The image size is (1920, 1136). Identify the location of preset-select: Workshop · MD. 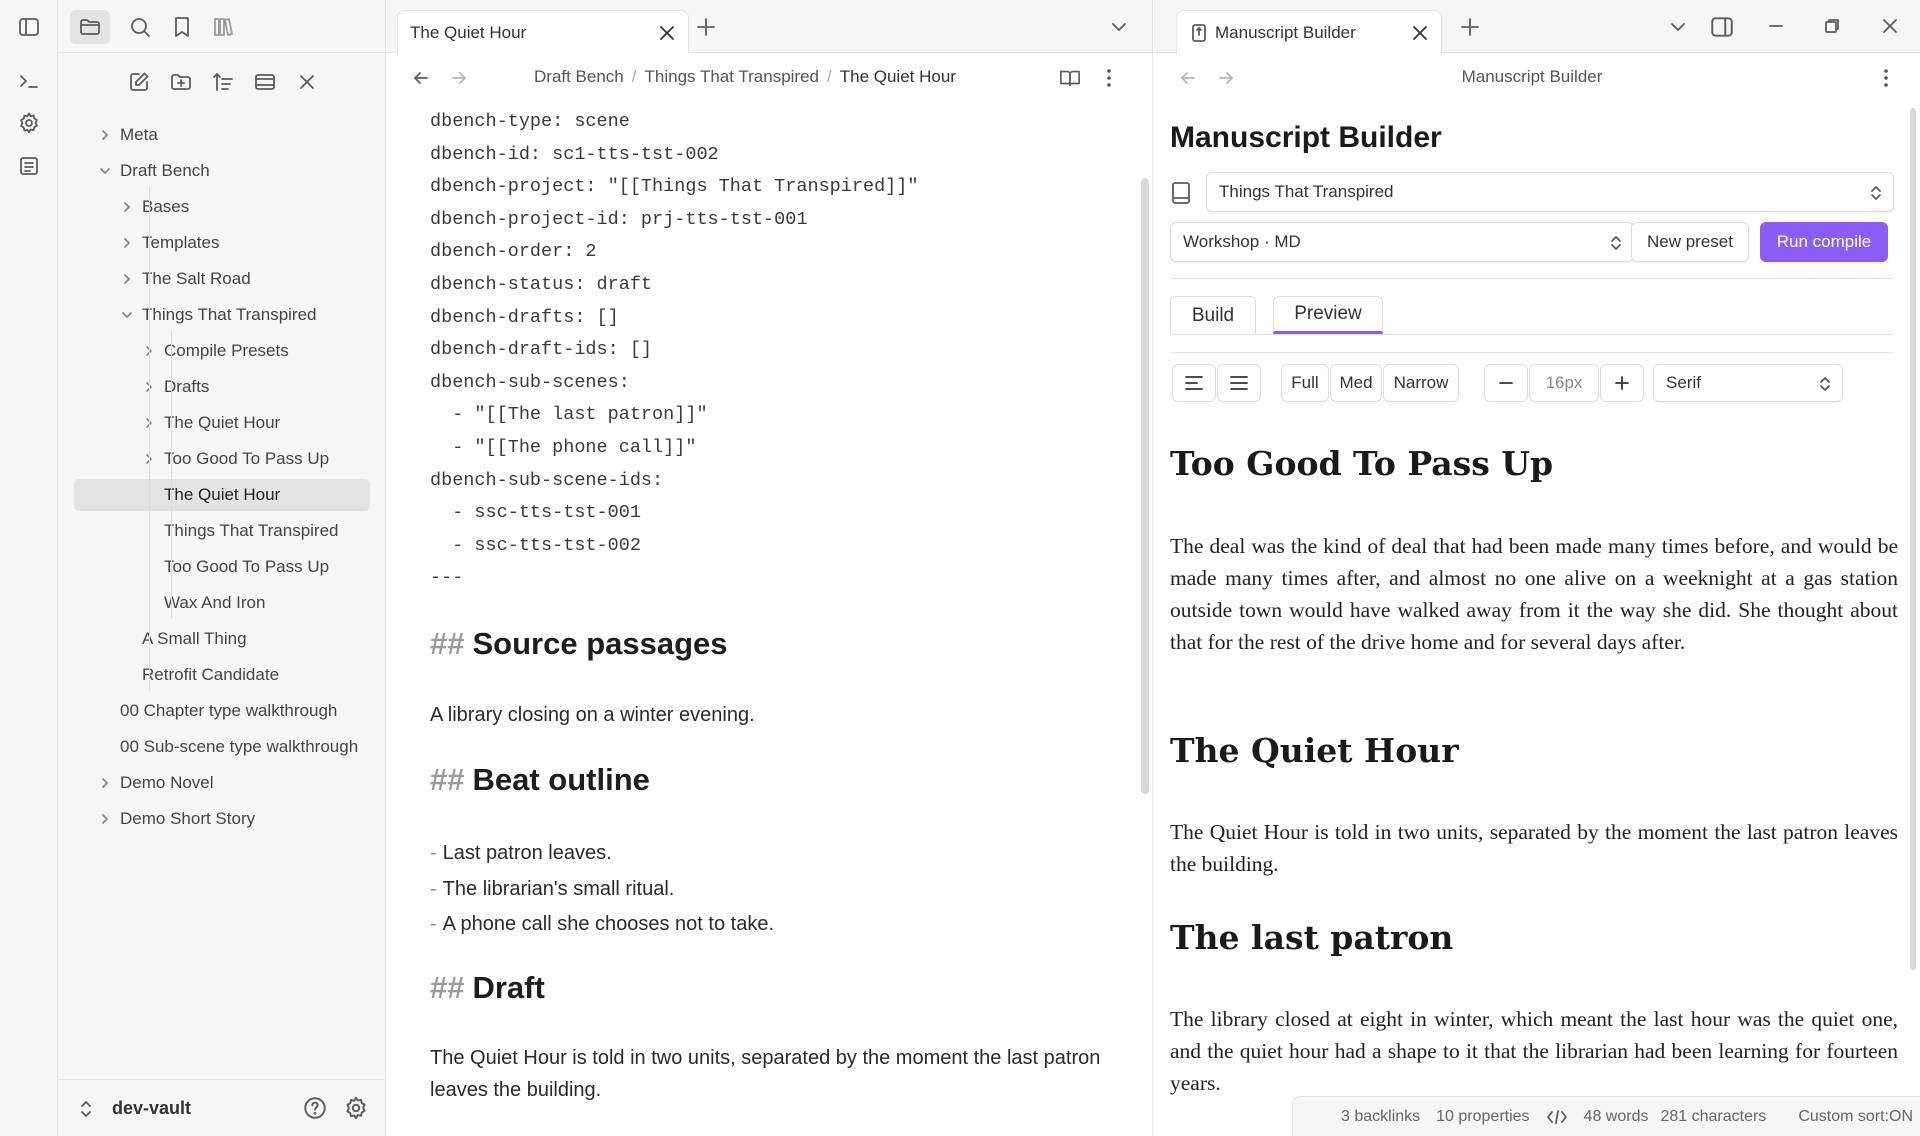
(1402, 242).